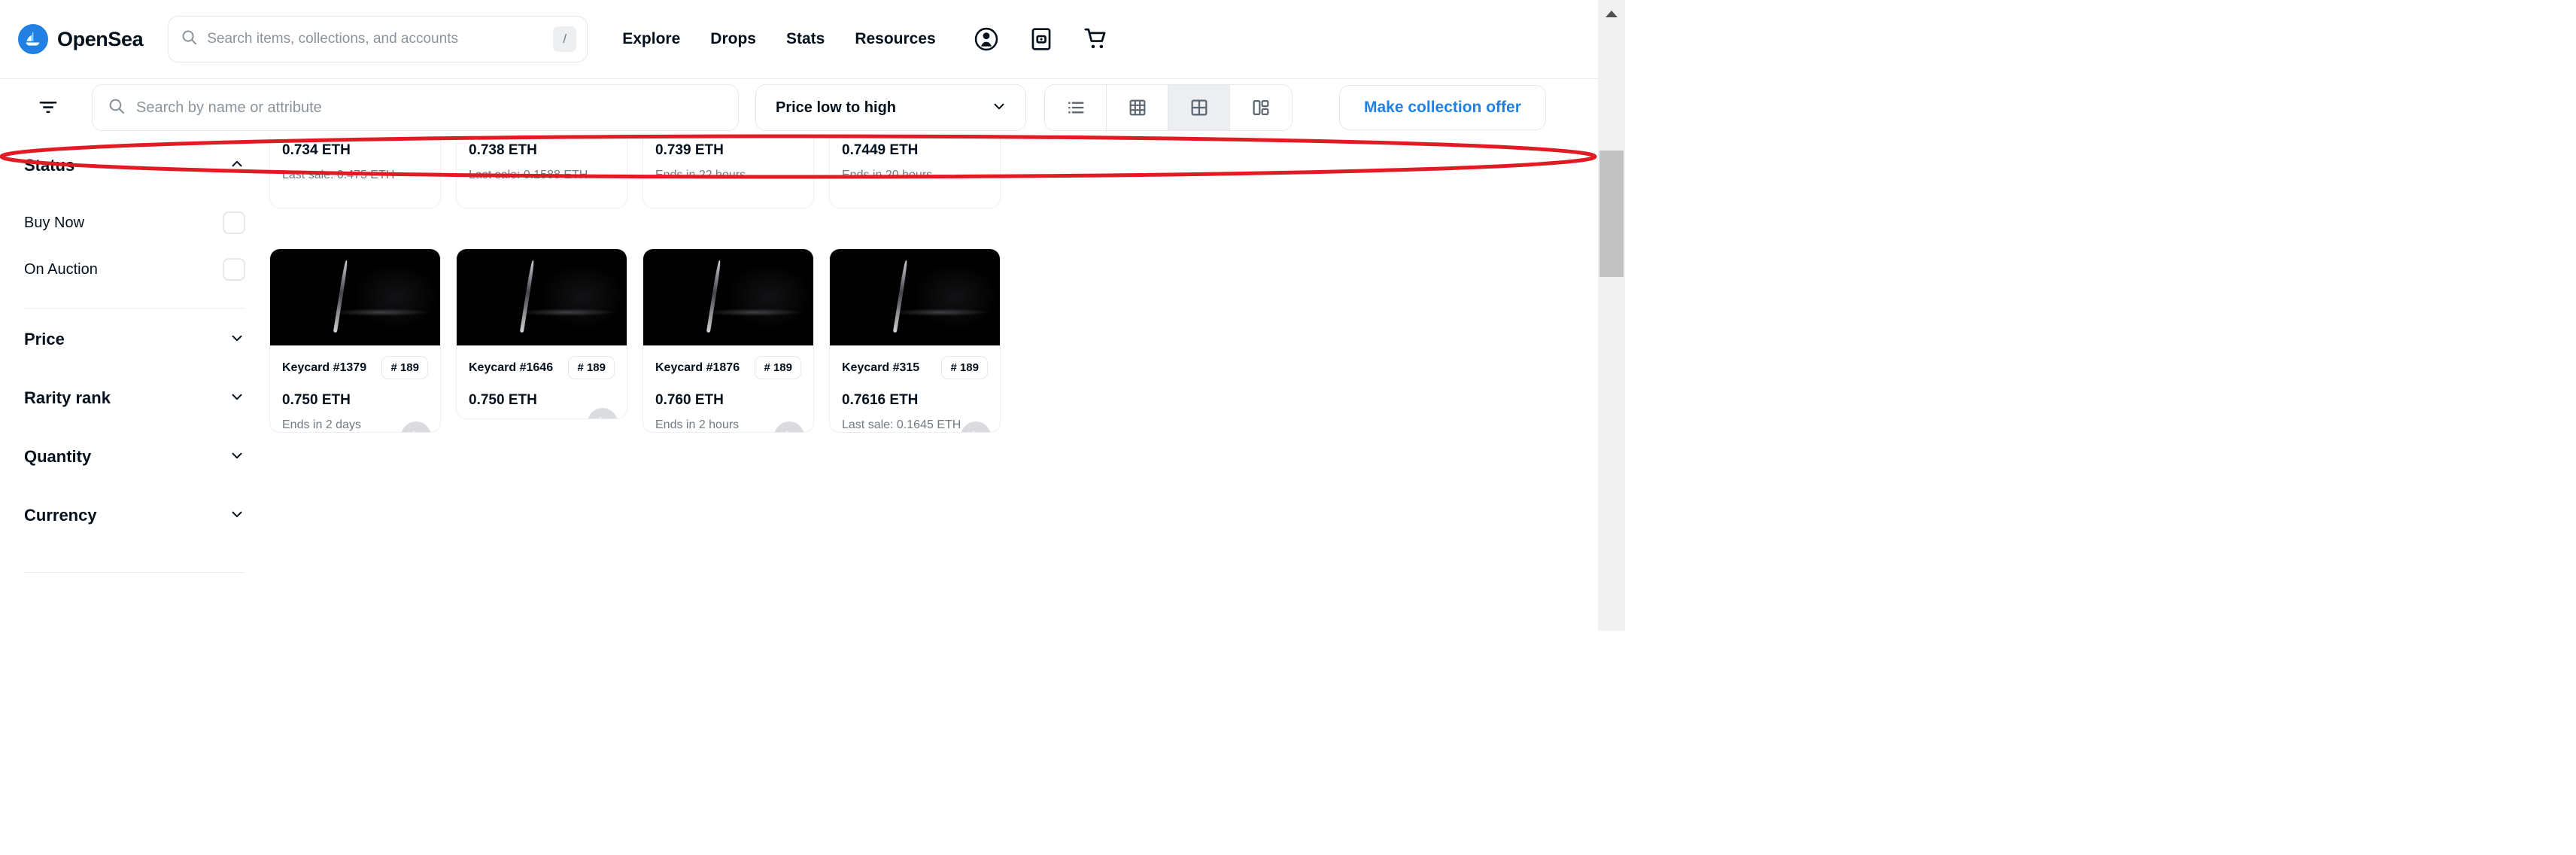  I want to click on chevron-up-icon, so click(237, 166).